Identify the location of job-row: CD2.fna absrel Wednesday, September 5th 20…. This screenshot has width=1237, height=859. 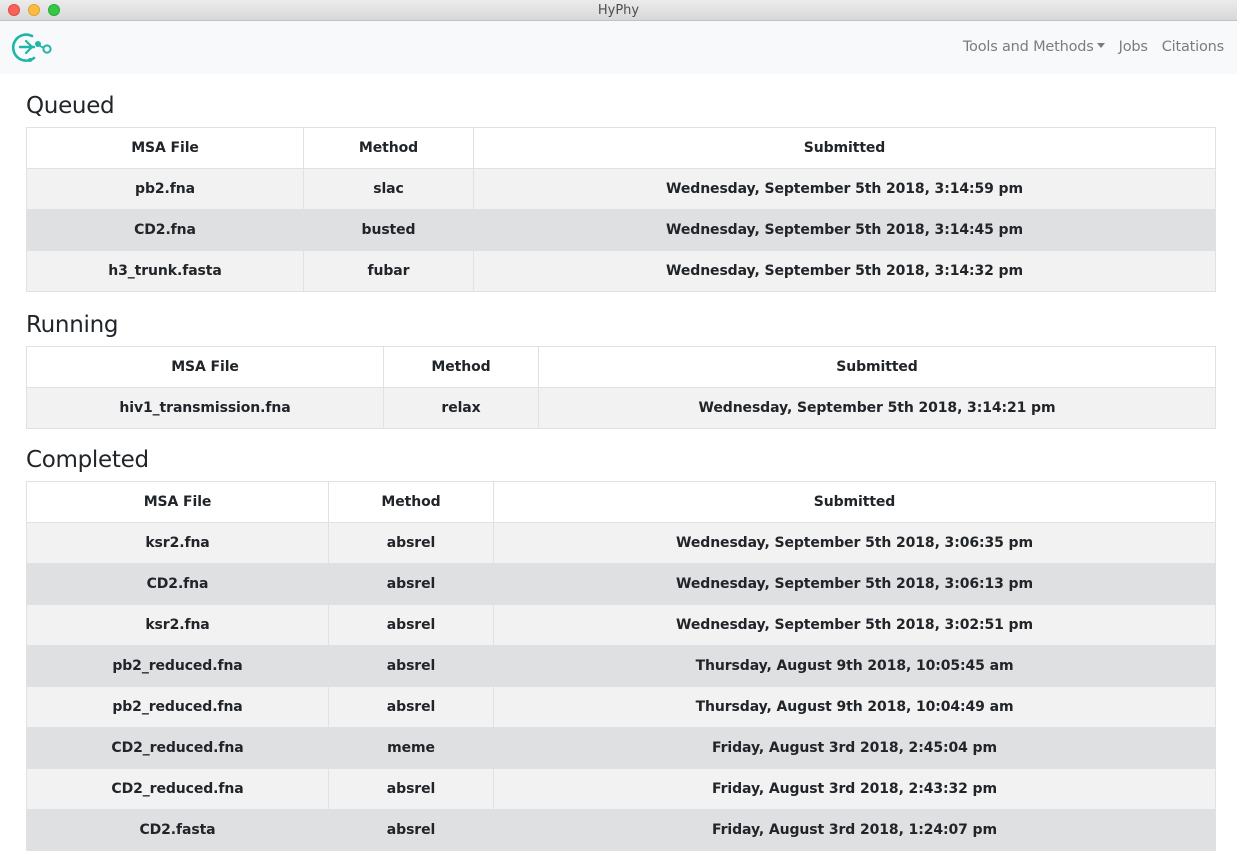
(621, 584).